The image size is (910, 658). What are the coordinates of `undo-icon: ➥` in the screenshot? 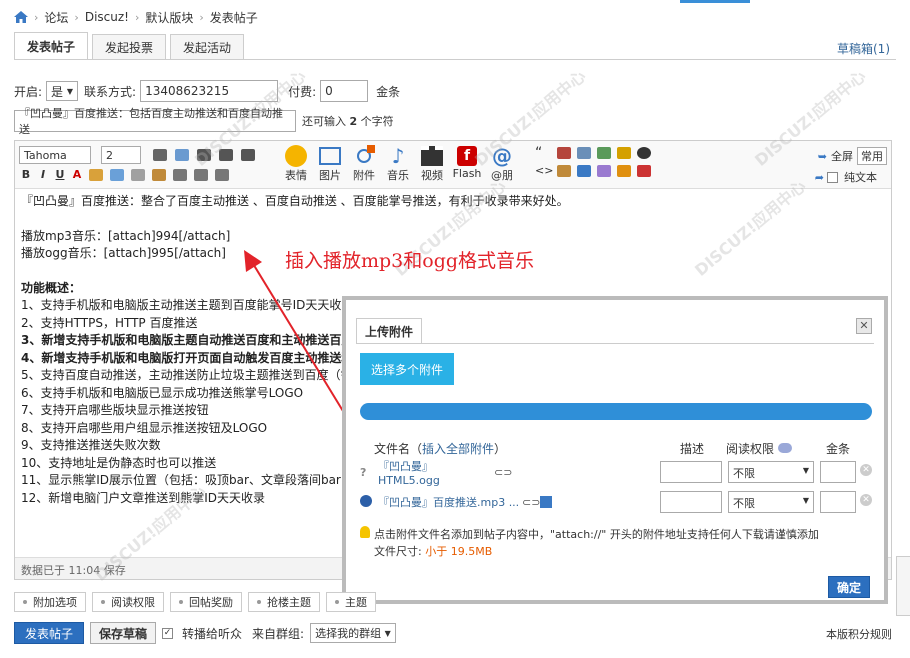 It's located at (822, 156).